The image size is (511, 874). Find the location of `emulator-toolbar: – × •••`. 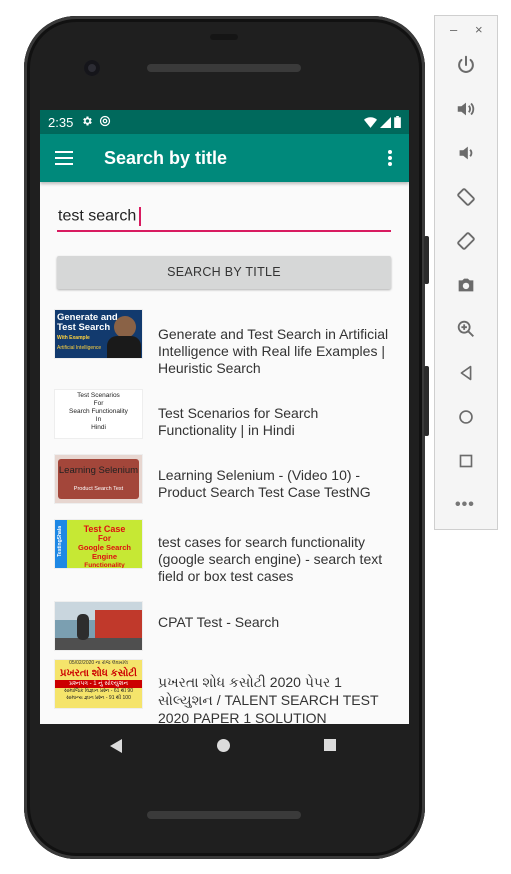

emulator-toolbar: – × ••• is located at coordinates (466, 272).